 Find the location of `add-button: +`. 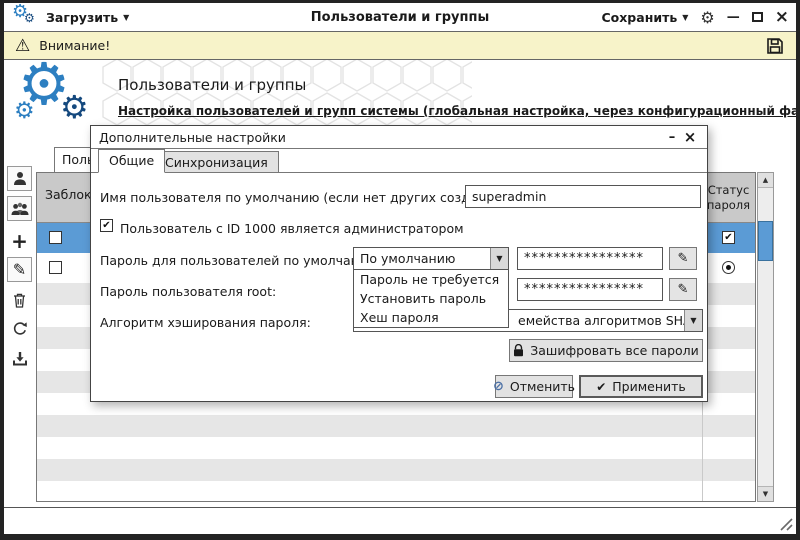

add-button: + is located at coordinates (19, 240).